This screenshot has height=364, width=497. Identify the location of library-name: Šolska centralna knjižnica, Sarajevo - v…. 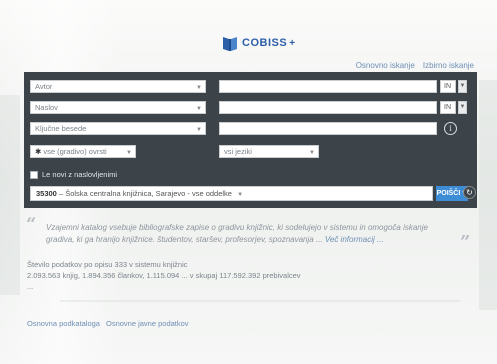
(148, 193).